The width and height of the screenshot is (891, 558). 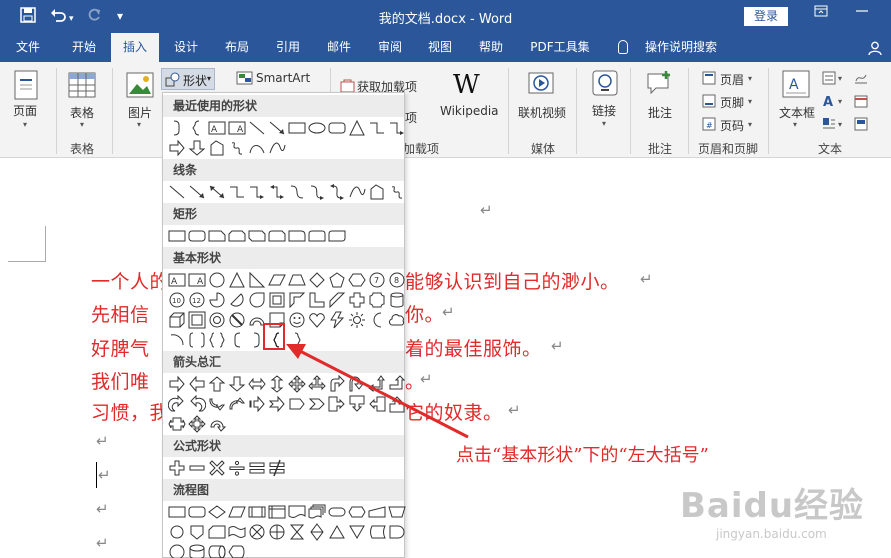 What do you see at coordinates (397, 300) in the screenshot?
I see `can-shape-icon` at bounding box center [397, 300].